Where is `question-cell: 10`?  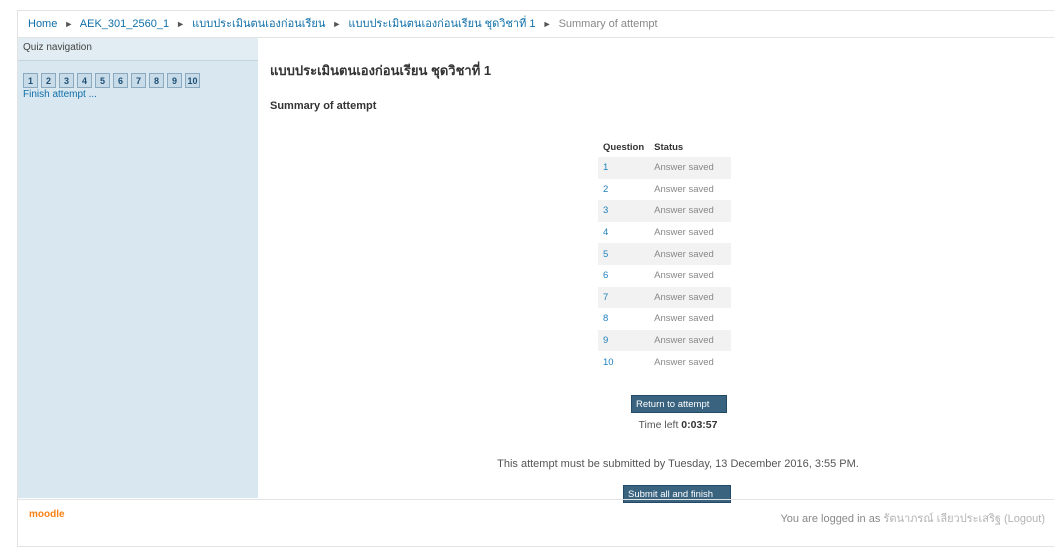
question-cell: 10 is located at coordinates (623, 362).